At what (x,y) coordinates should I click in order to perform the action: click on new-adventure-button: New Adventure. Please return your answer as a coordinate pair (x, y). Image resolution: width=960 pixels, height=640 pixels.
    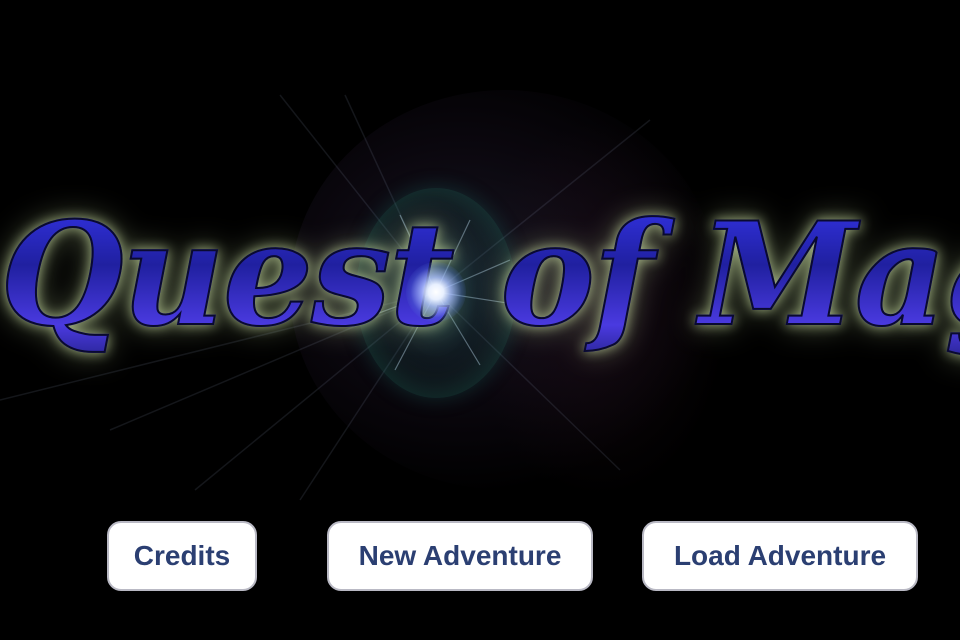
    Looking at the image, I should click on (460, 556).